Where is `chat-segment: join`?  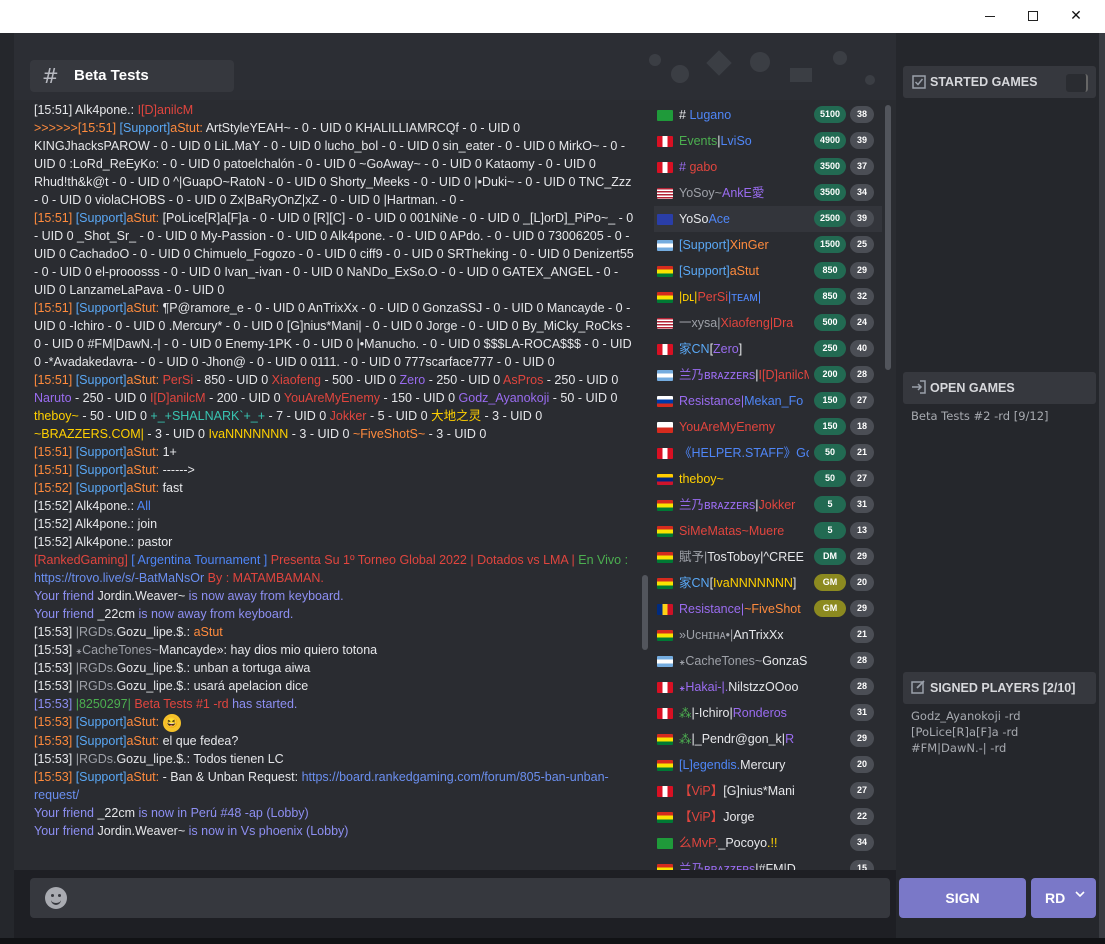
chat-segment: join is located at coordinates (147, 524).